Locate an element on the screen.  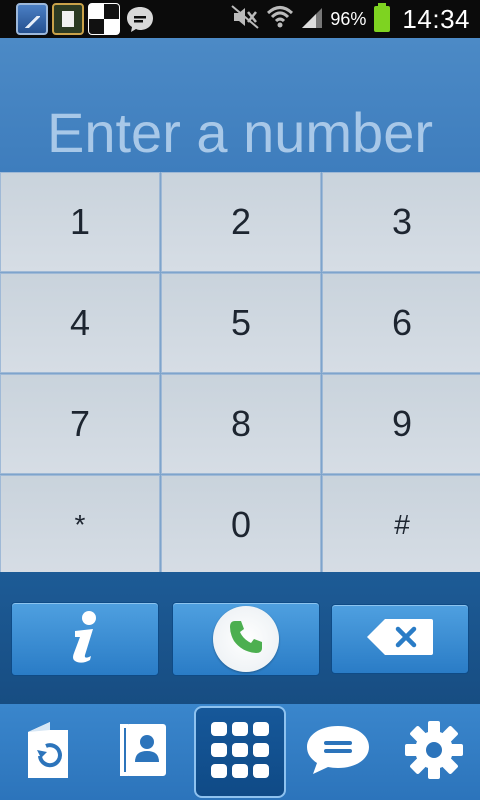
signal-icon is located at coordinates (312, 19).